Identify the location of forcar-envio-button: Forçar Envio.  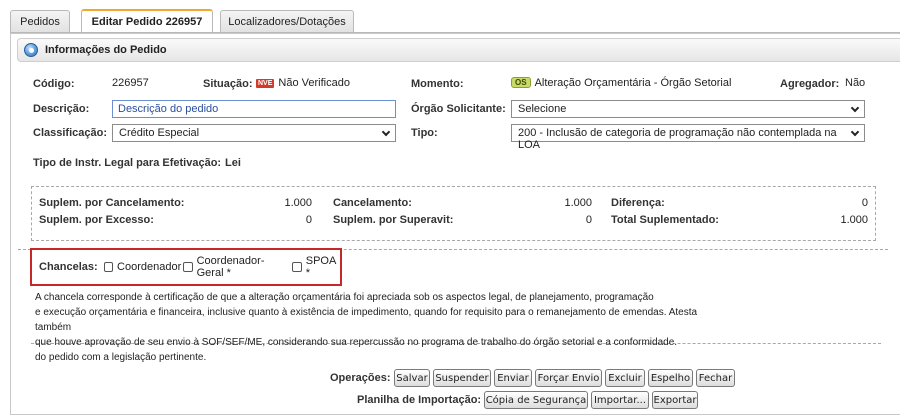
(568, 378).